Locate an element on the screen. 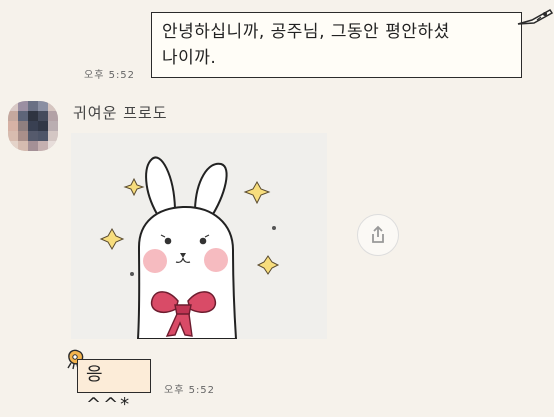  incoming-message-group: 응 ^^* is located at coordinates (120, 381).